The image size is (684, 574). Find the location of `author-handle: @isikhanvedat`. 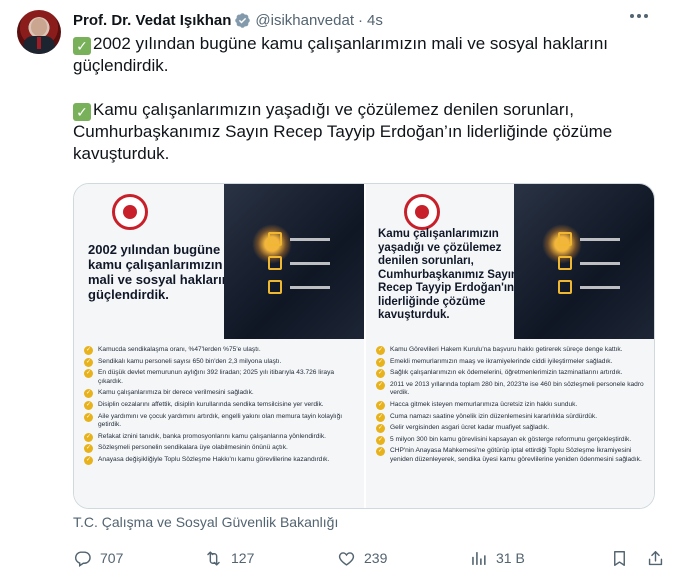

author-handle: @isikhanvedat is located at coordinates (304, 20).